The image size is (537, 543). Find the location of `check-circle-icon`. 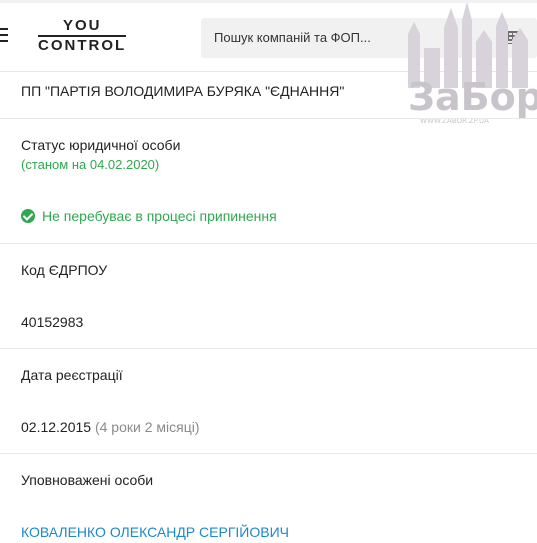

check-circle-icon is located at coordinates (28, 216).